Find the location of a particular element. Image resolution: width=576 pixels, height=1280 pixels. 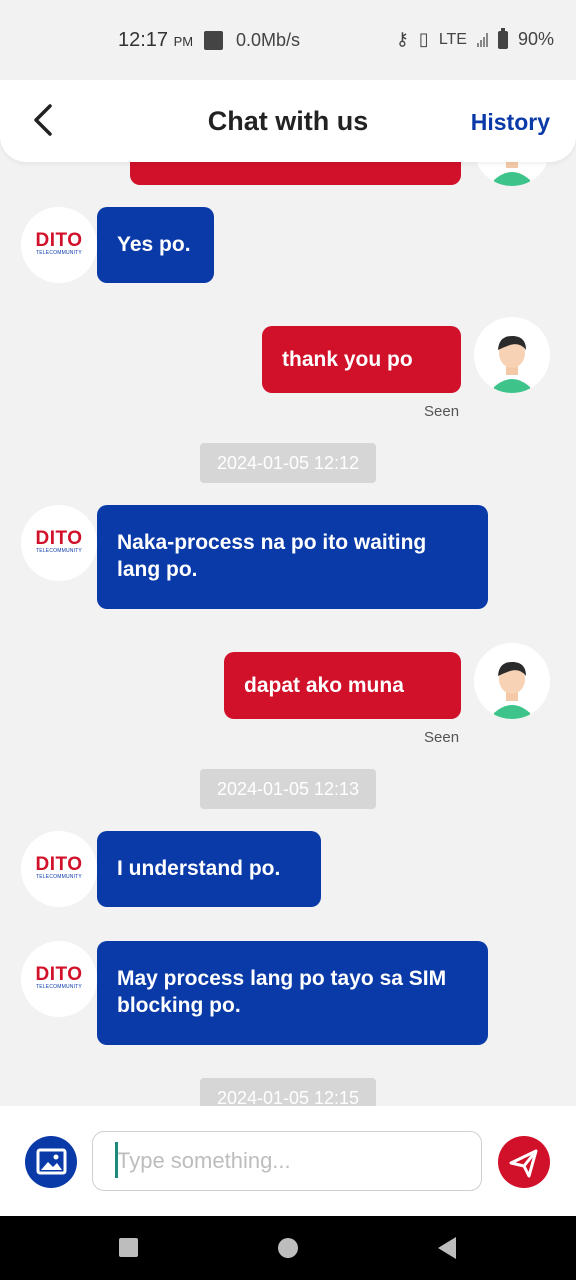

network-type: LTE is located at coordinates (452, 39).